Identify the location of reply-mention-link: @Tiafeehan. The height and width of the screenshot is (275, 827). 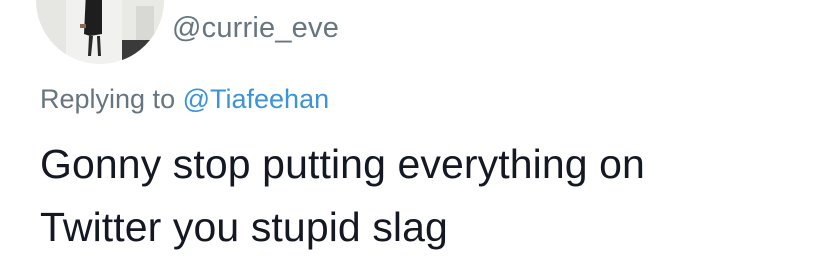
(256, 99).